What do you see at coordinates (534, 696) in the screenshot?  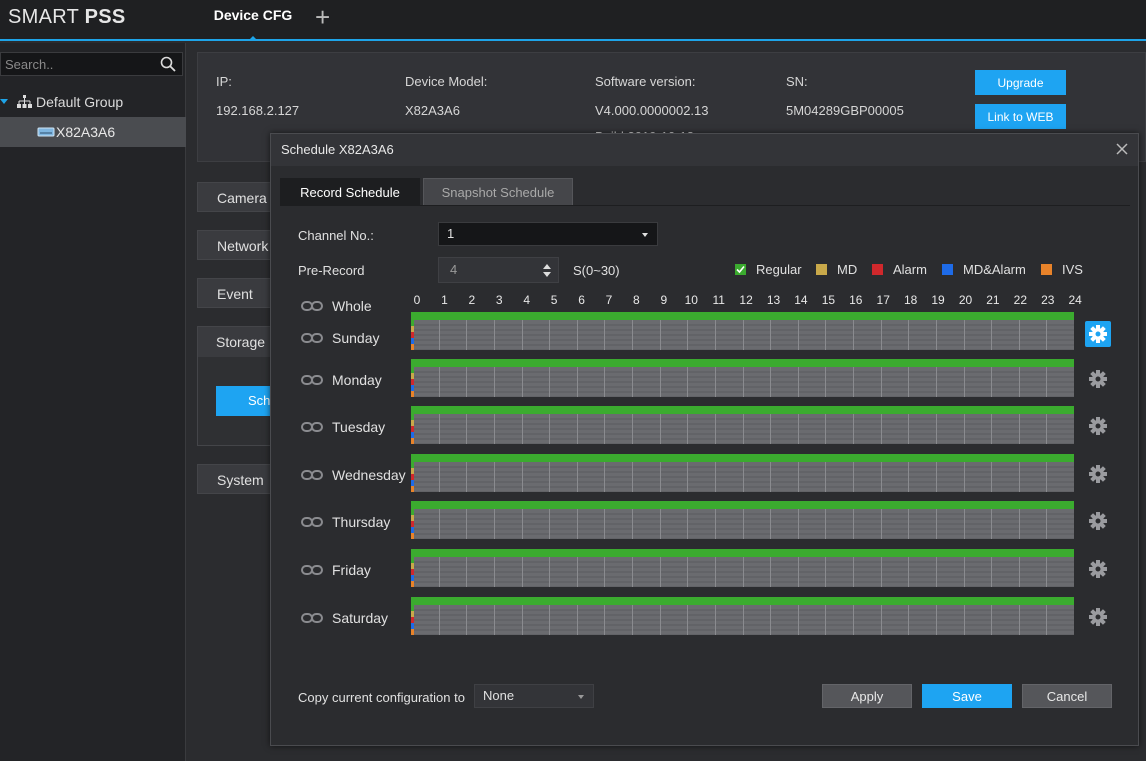 I see `copy-config-select: None` at bounding box center [534, 696].